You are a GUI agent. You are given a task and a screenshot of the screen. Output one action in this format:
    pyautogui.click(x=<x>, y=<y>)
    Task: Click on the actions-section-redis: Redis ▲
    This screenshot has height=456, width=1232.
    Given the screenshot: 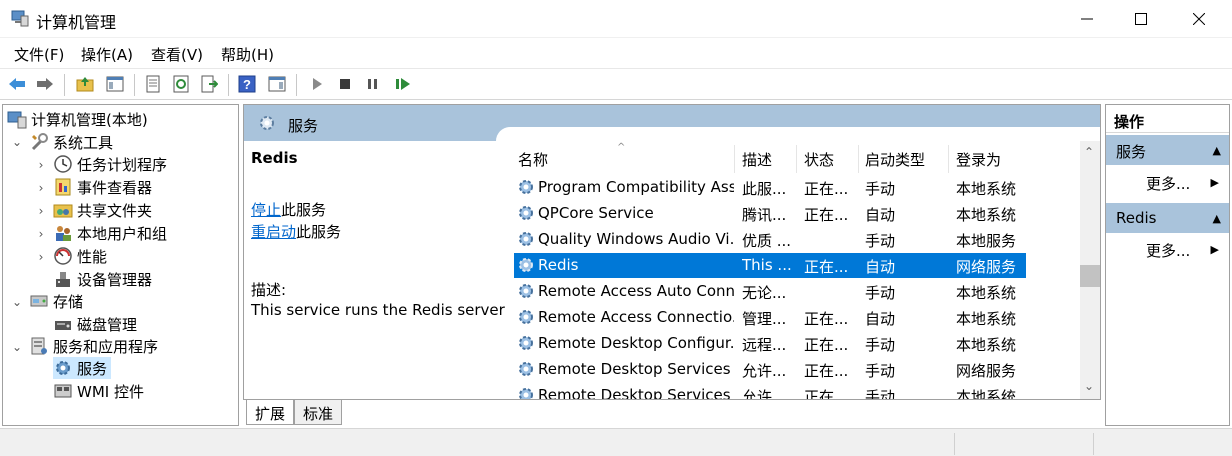 What is the action you would take?
    pyautogui.click(x=1167, y=218)
    